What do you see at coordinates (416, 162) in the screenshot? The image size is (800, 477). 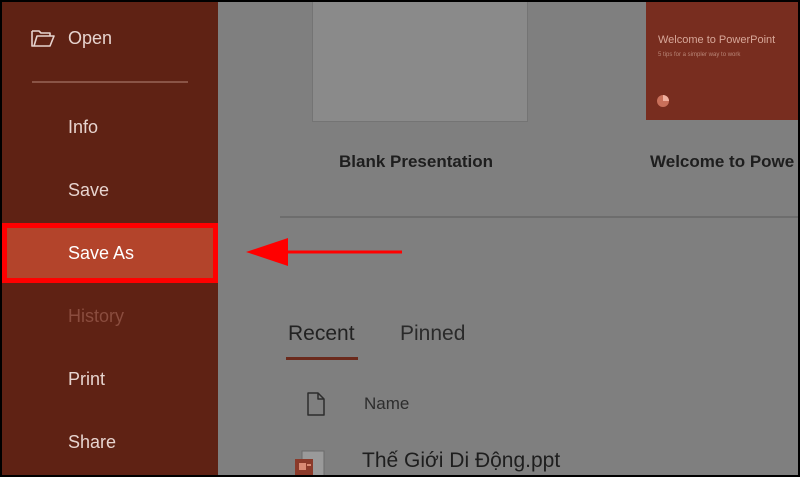 I see `blank-presentation-label: Blank Presentation` at bounding box center [416, 162].